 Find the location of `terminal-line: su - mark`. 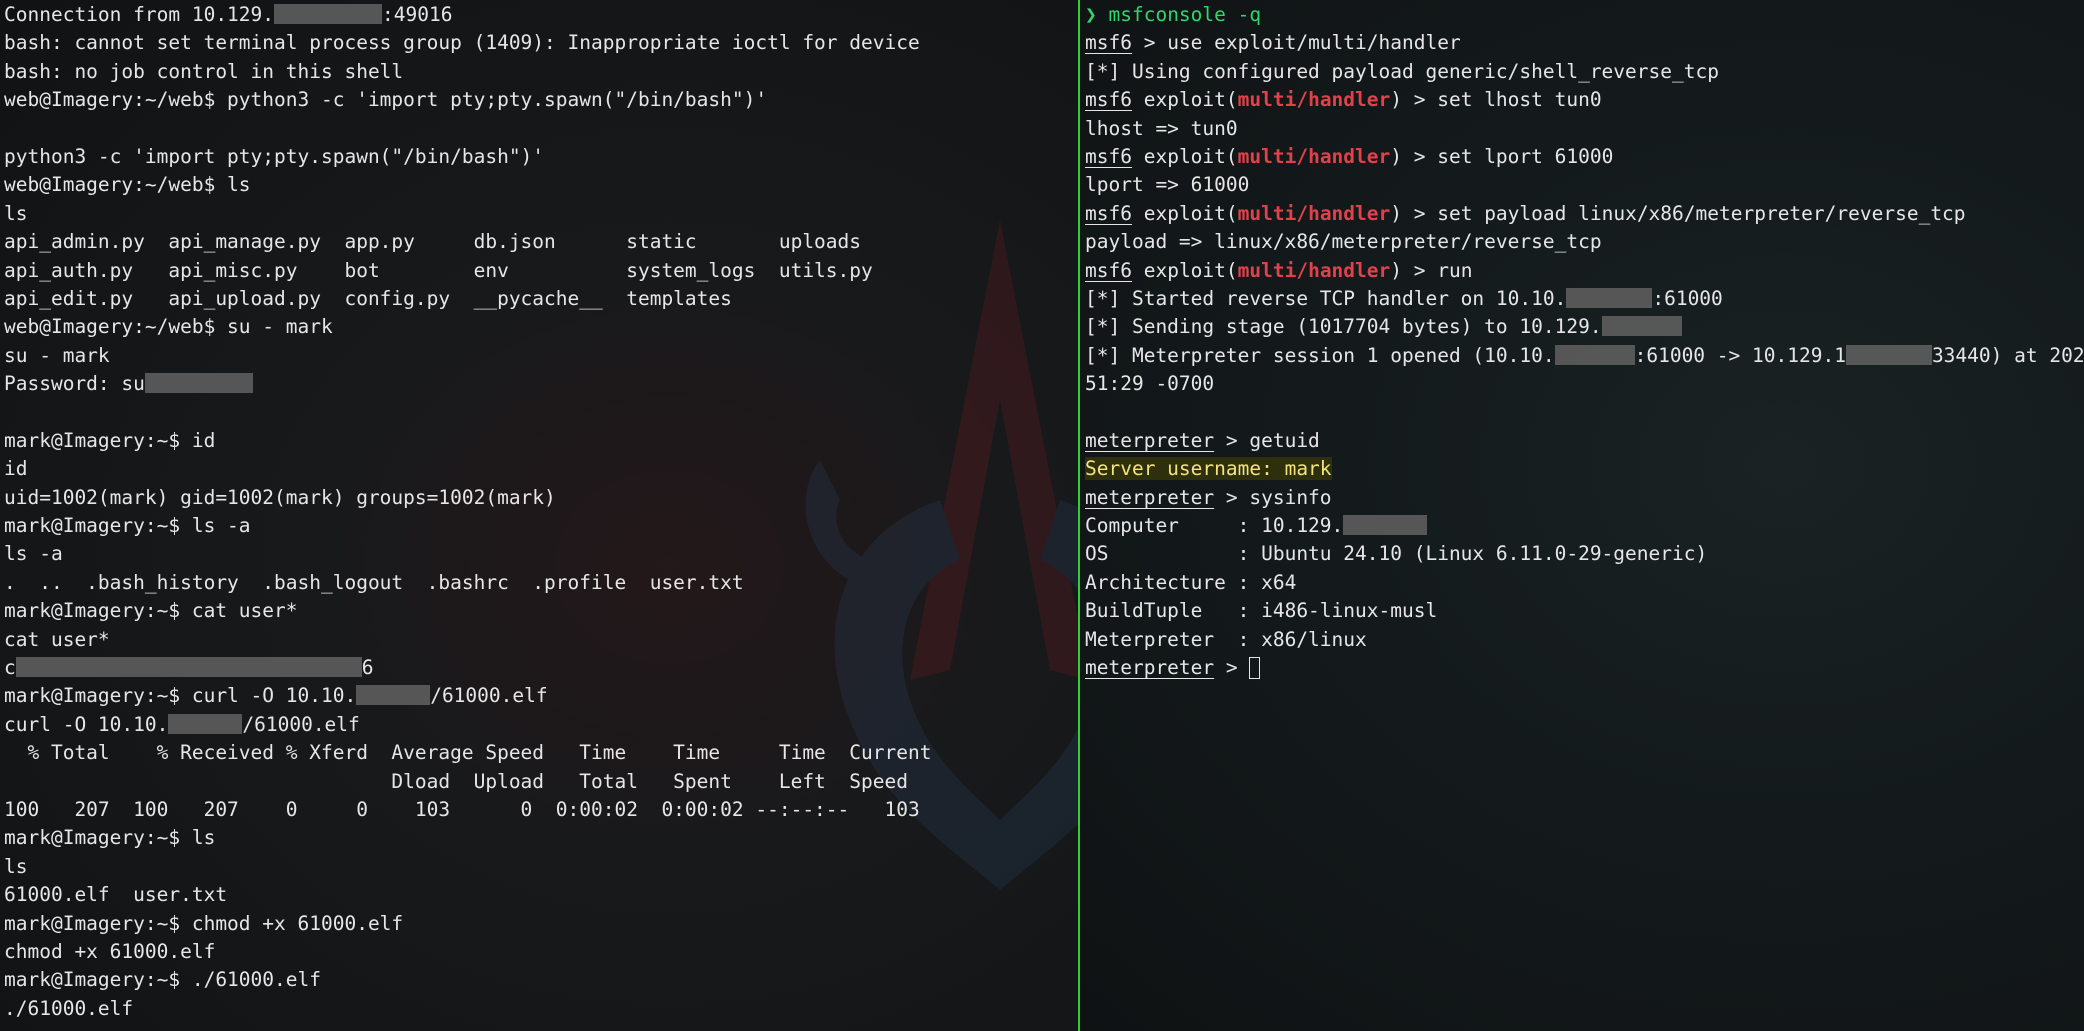

terminal-line: su - mark is located at coordinates (57, 355).